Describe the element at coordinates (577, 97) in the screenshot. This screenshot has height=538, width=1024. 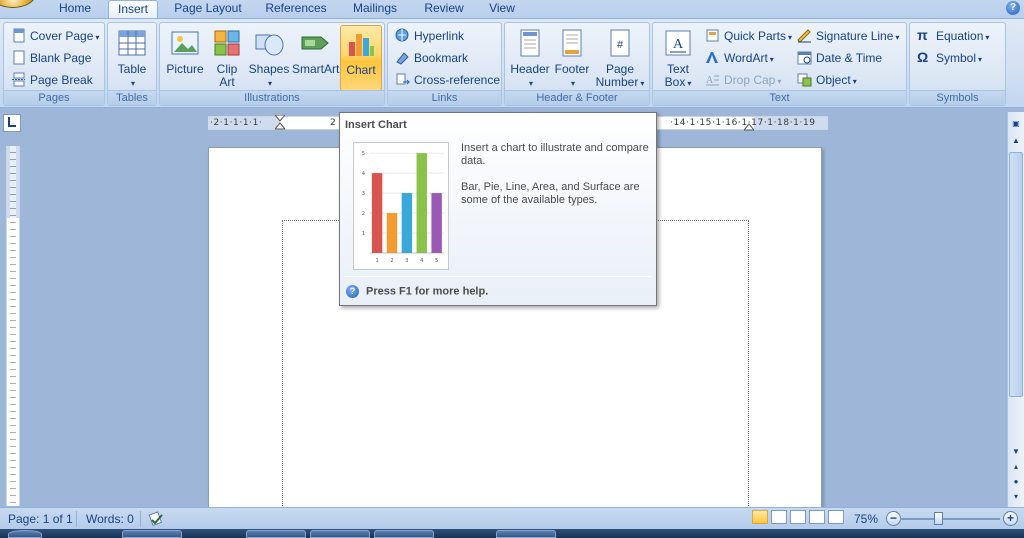
I see `group-label-header-footer: Header & Footer` at that location.